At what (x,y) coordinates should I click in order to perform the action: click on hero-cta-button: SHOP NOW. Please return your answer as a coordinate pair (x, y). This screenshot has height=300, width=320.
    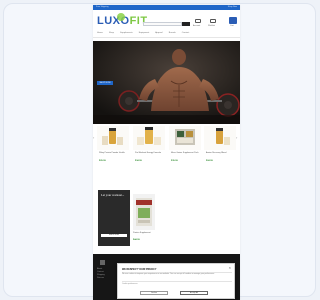
    Looking at the image, I should click on (105, 83).